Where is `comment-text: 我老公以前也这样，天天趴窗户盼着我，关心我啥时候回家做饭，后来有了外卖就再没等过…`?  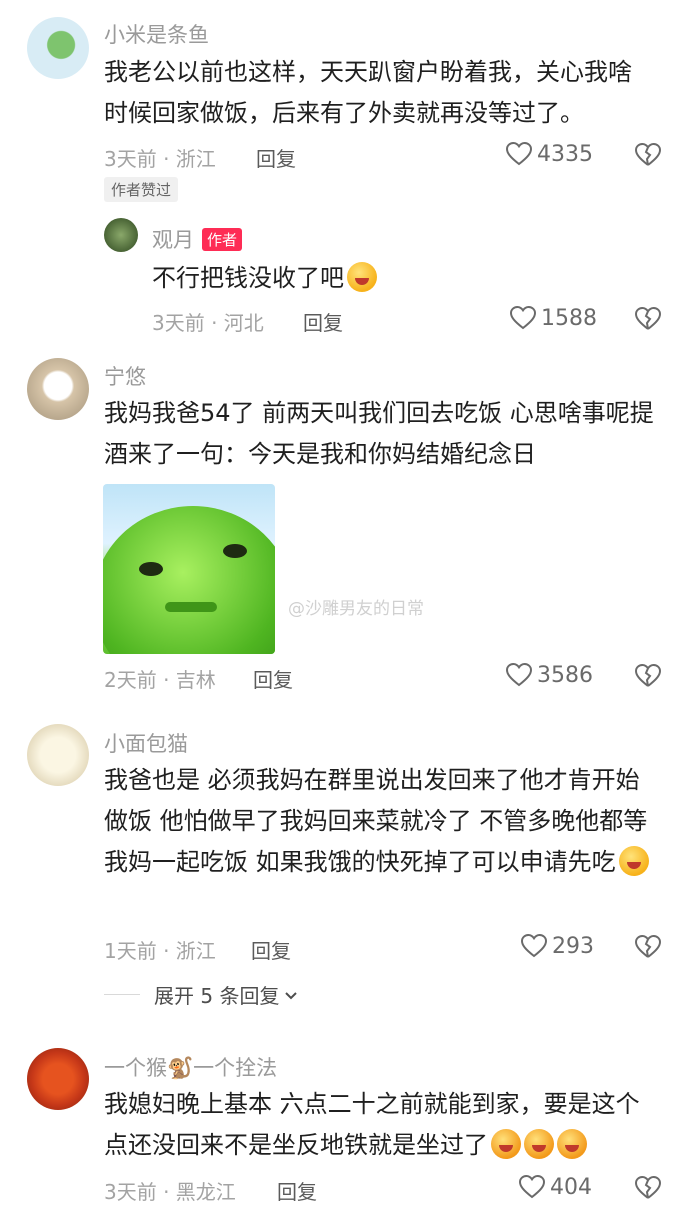 comment-text: 我老公以前也这样，天天趴窗户盼着我，关心我啥时候回家做饭，后来有了外卖就再没等过… is located at coordinates (368, 92).